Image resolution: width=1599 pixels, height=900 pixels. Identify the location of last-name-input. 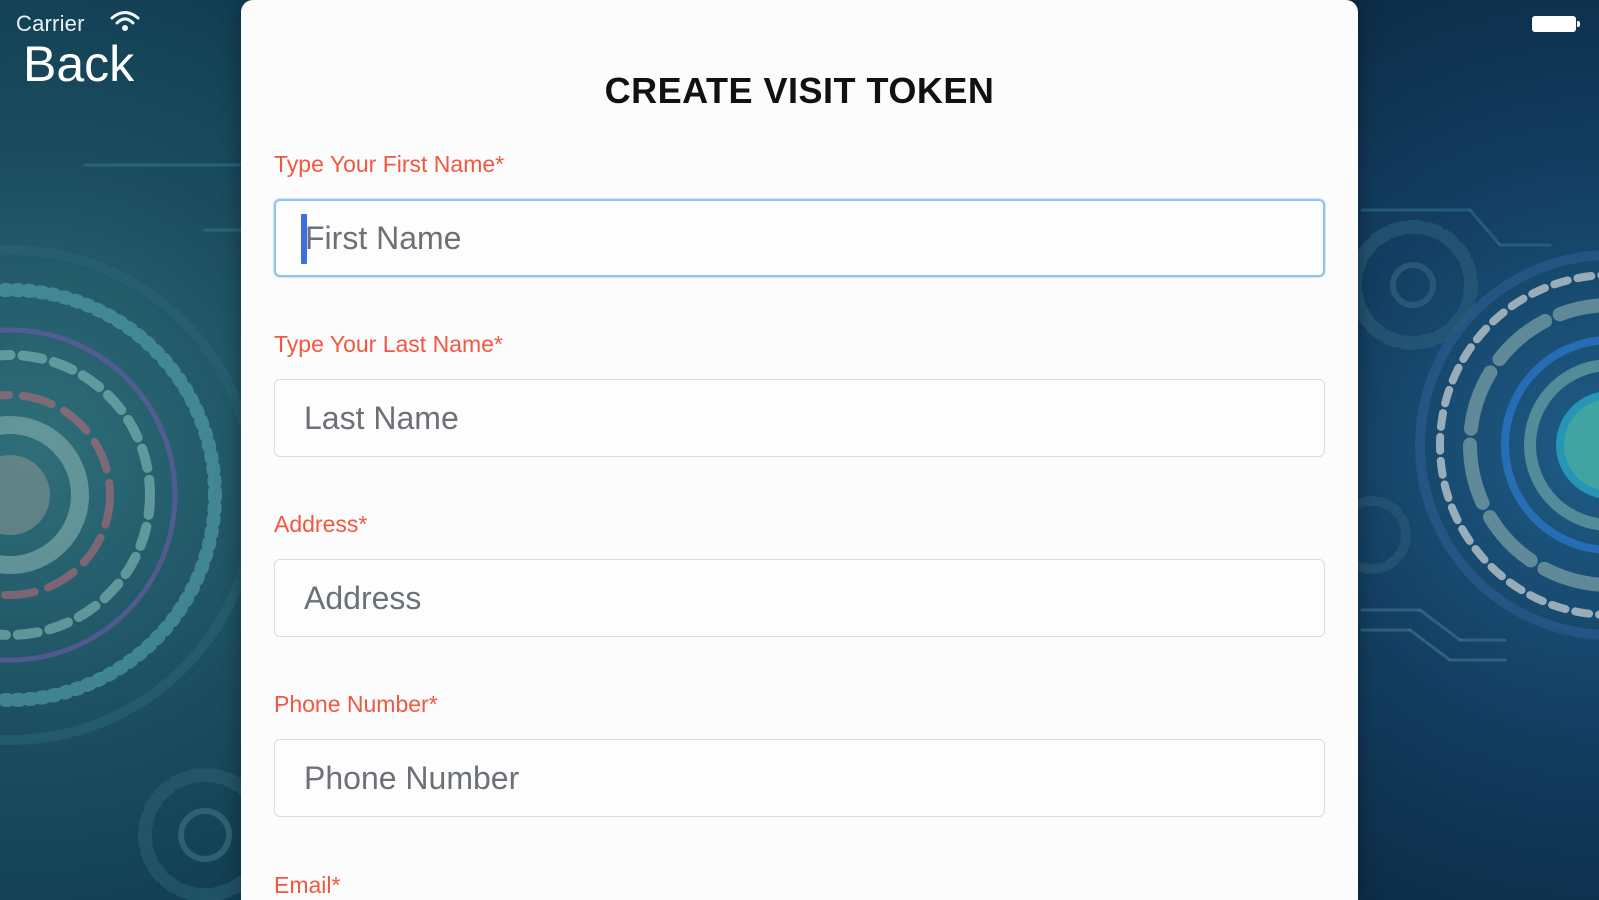
(799, 418).